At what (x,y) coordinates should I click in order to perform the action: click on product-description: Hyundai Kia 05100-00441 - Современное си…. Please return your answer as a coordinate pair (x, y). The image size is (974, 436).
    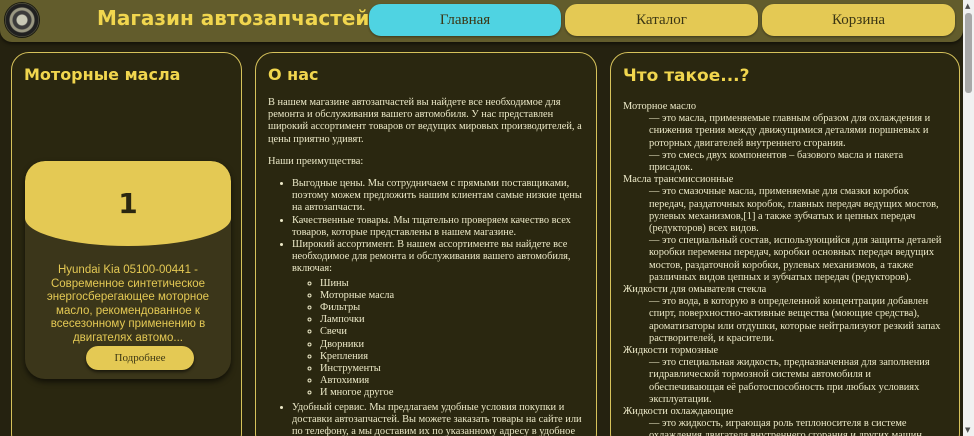
    Looking at the image, I should click on (128, 304).